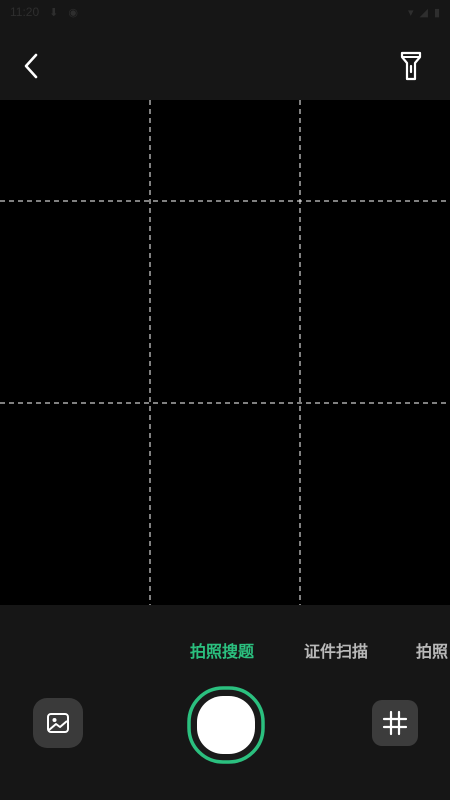 Image resolution: width=450 pixels, height=800 pixels. I want to click on chevron-left-icon, so click(31, 66).